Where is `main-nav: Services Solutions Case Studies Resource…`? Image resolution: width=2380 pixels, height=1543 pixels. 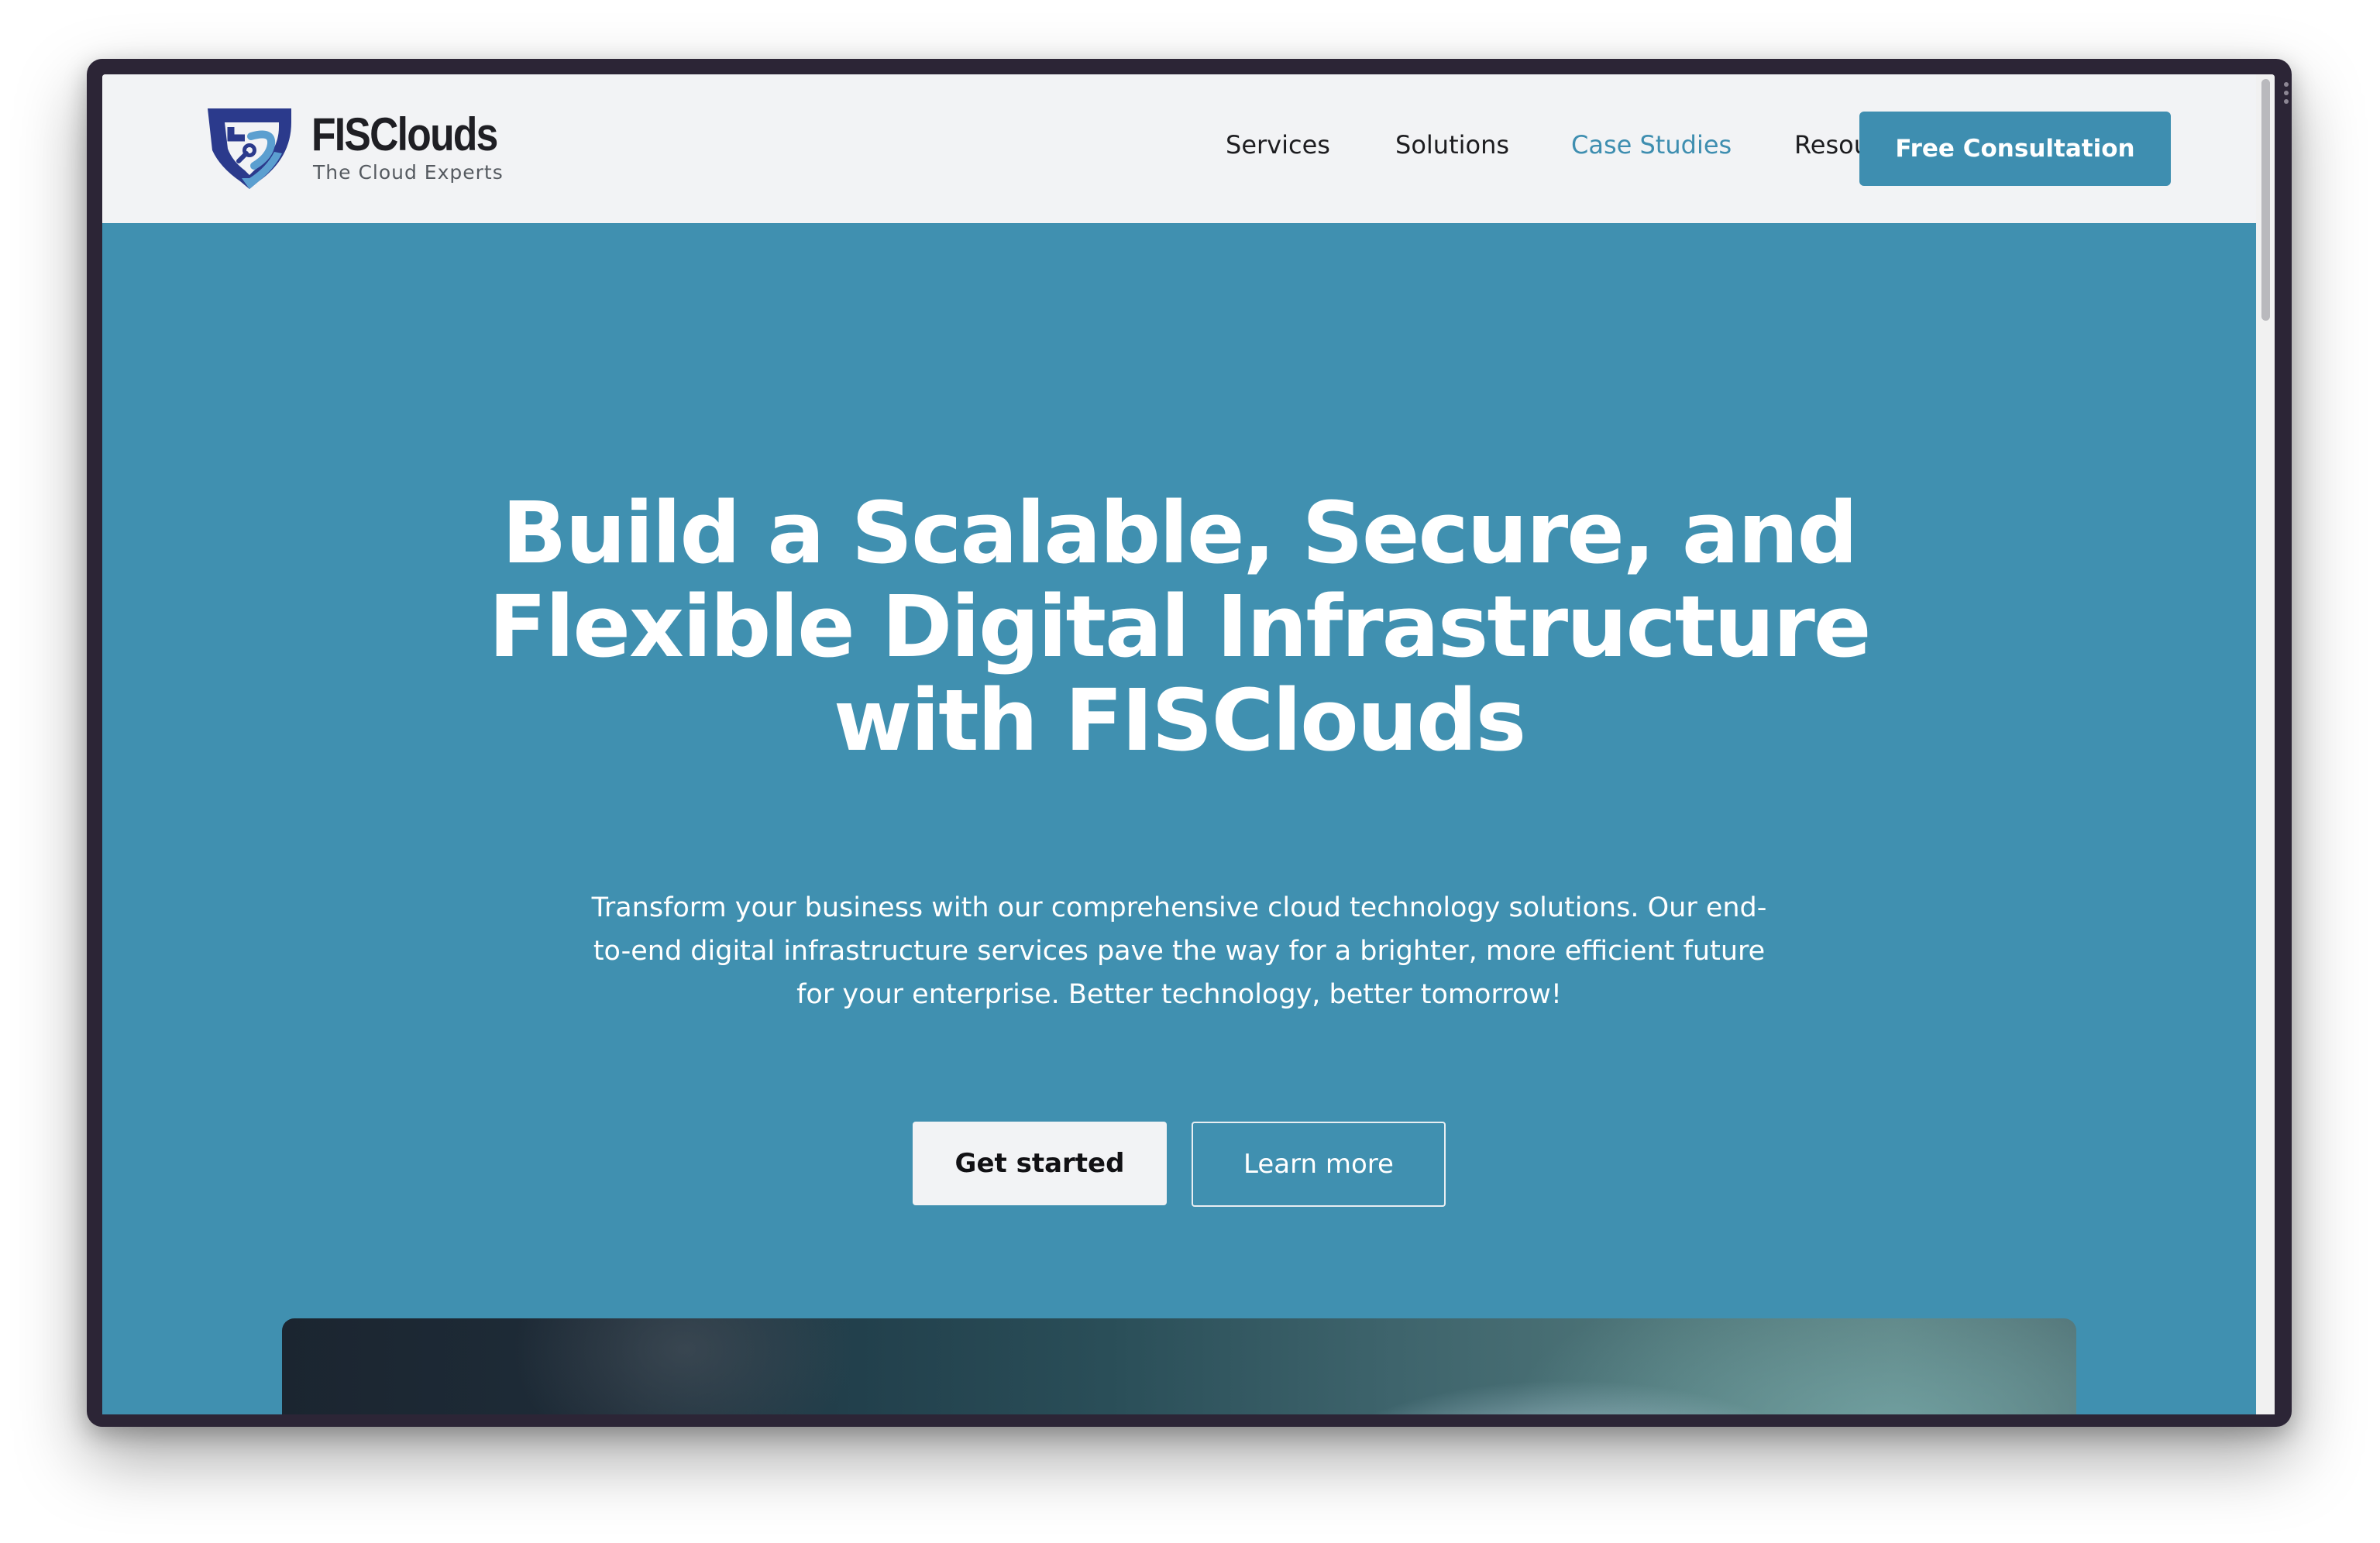
main-nav: Services Solutions Case Studies Resource… is located at coordinates (1179, 148).